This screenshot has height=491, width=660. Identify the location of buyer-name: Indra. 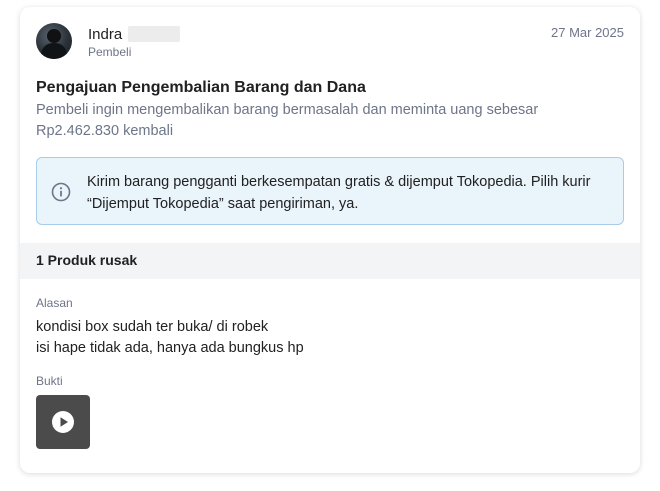
(105, 34).